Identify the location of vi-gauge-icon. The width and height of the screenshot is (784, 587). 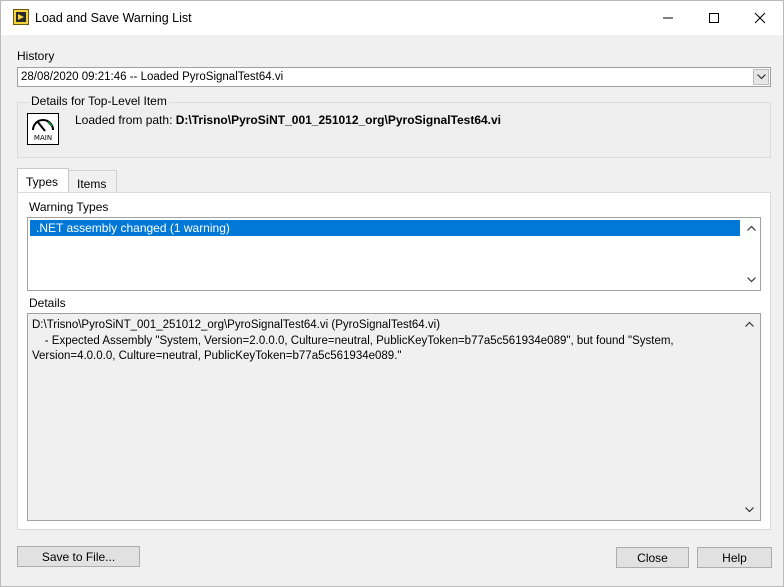
(43, 125).